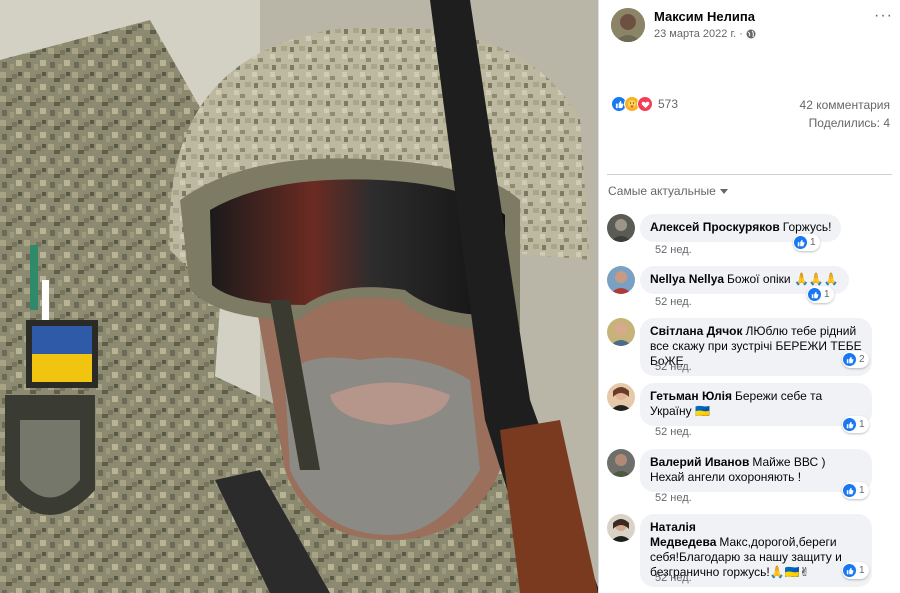  What do you see at coordinates (845, 105) in the screenshot?
I see `comments-count: 42 комментария` at bounding box center [845, 105].